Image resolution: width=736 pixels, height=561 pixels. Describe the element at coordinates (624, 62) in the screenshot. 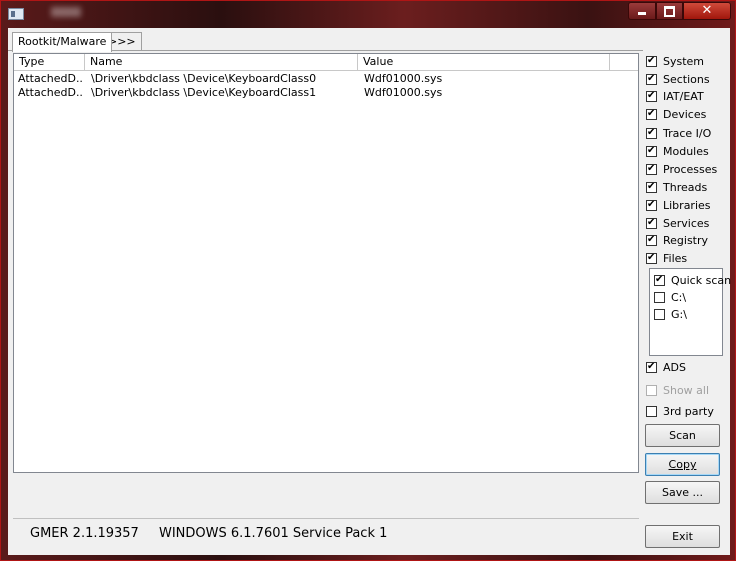

I see `column-header-filler` at that location.